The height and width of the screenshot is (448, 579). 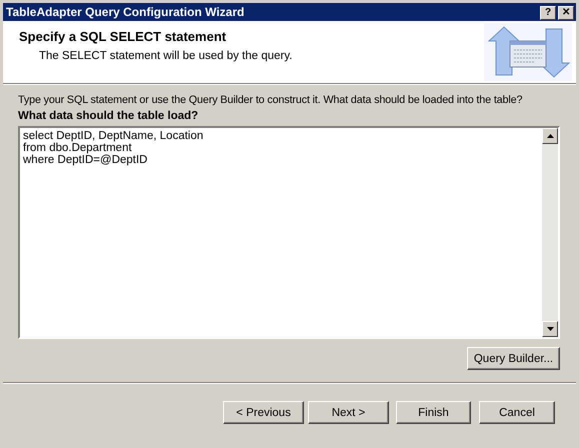 I want to click on instruction-text: Type your SQL statement or use the Query Builder to construct it. What data should be loaded into the table?, so click(x=271, y=100).